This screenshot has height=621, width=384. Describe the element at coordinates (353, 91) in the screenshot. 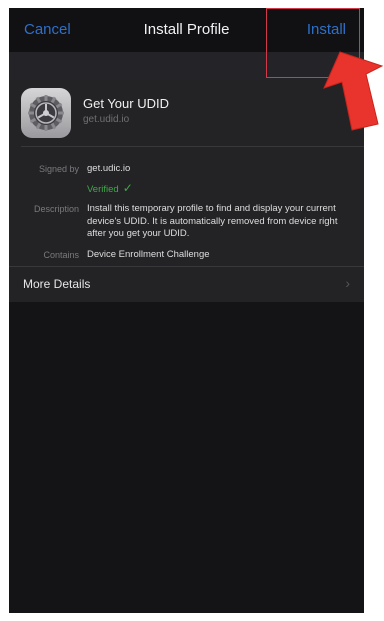

I see `pointer-arrow-icon` at that location.